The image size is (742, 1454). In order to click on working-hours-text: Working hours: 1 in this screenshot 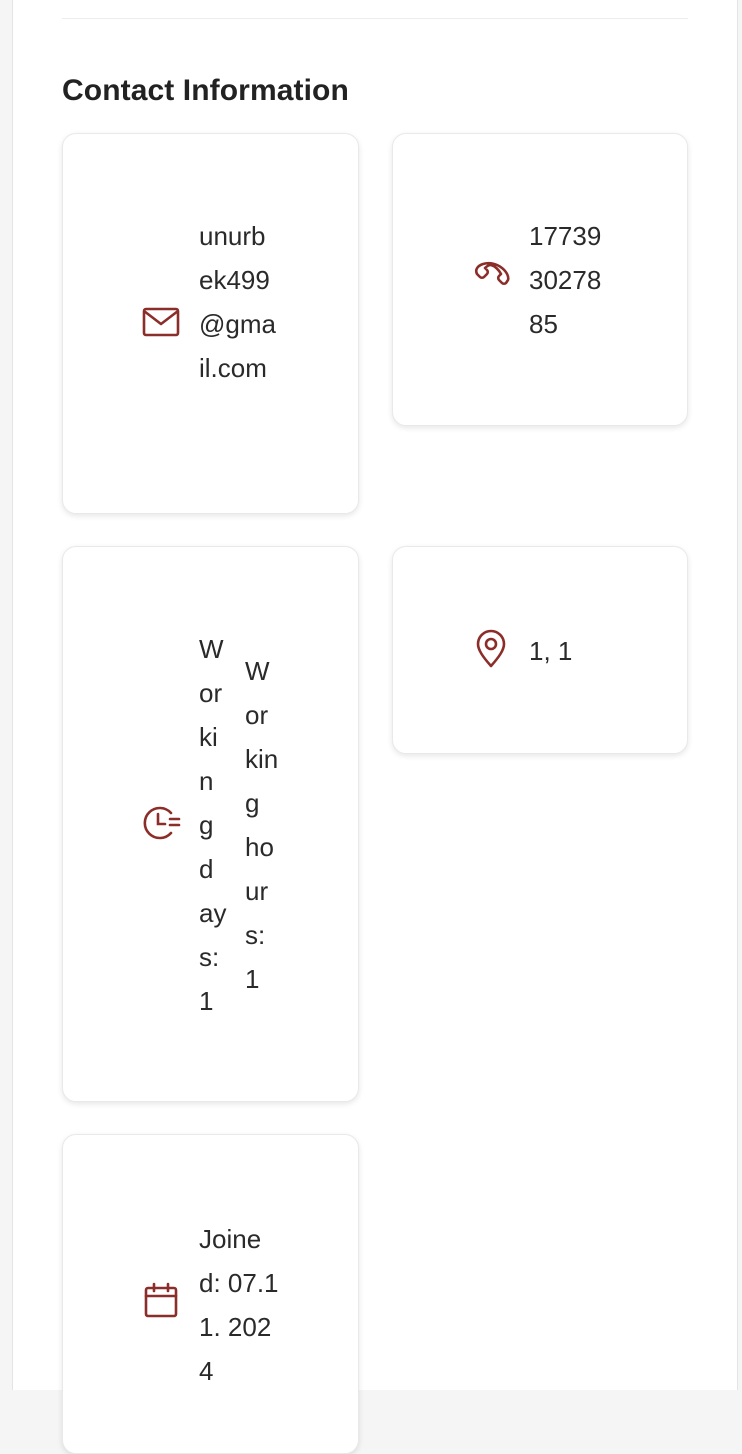, I will do `click(262, 825)`.